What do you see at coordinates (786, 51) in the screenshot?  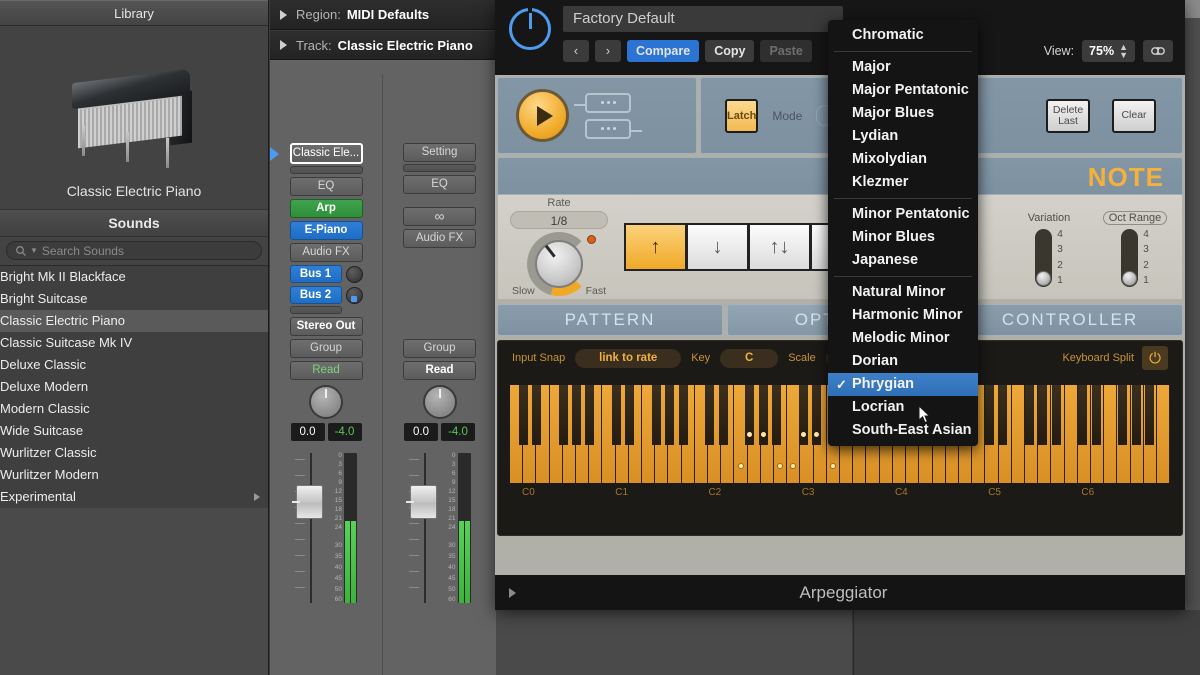 I see `paste-button: Paste` at bounding box center [786, 51].